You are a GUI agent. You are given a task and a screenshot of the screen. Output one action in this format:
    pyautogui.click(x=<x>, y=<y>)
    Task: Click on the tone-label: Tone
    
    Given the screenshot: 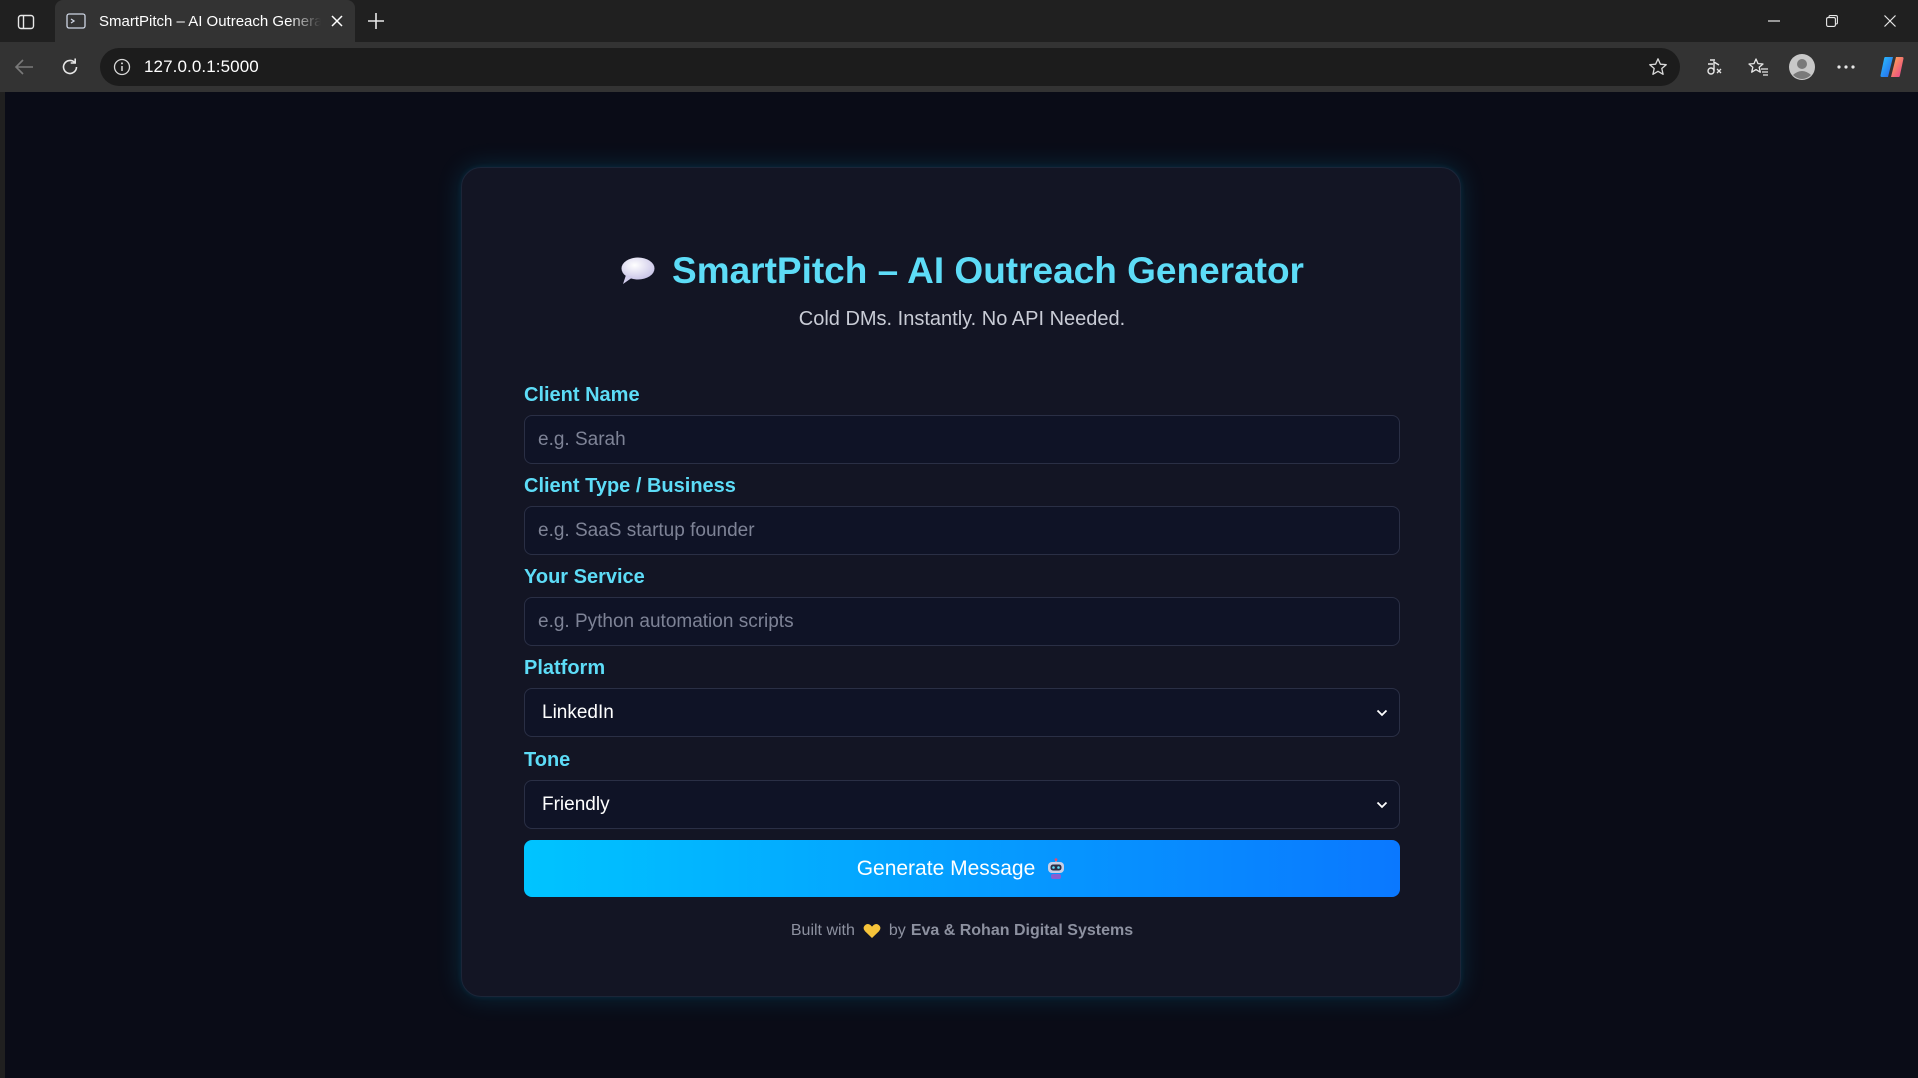 What is the action you would take?
    pyautogui.click(x=547, y=760)
    